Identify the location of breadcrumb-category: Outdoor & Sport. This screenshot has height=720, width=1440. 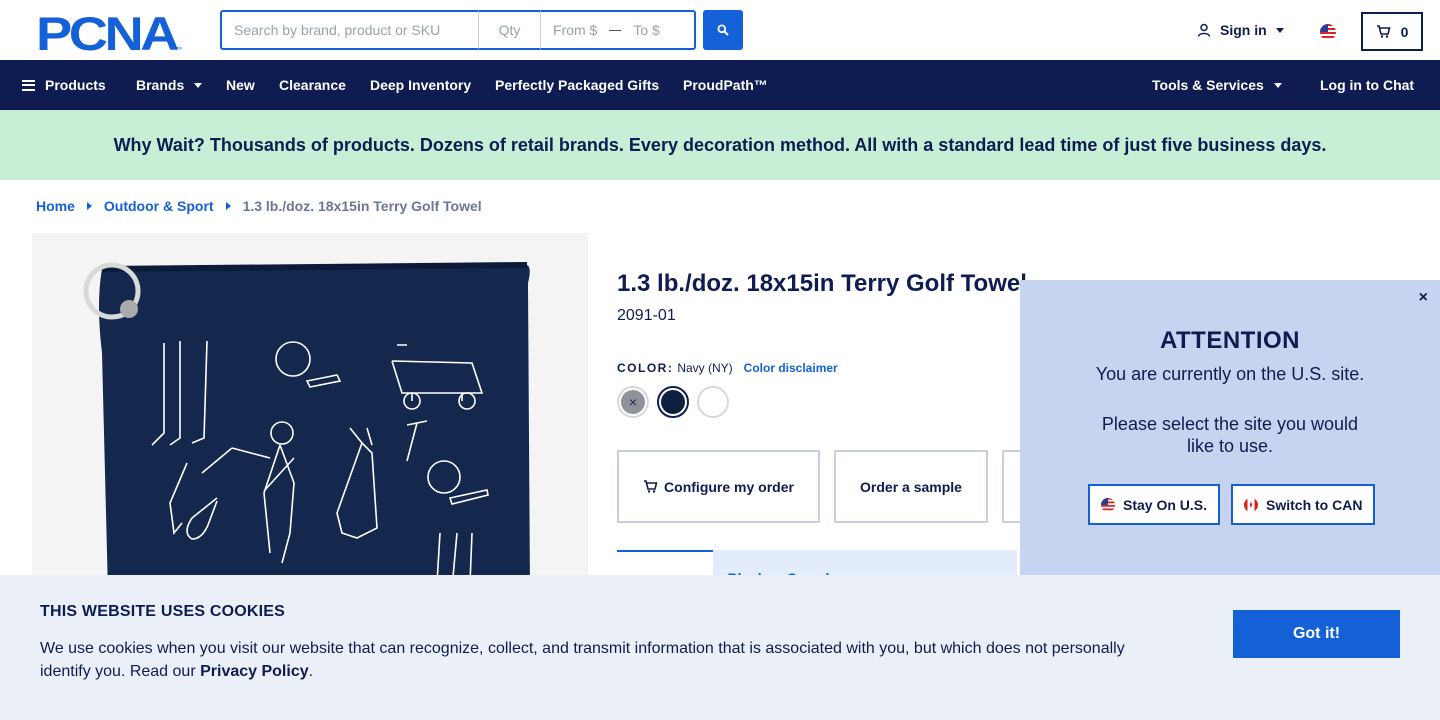
(159, 206).